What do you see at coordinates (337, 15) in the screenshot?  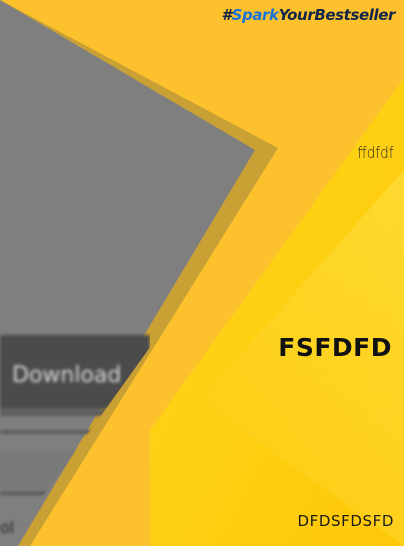 I see `hashtag-rest: YourBestseller` at bounding box center [337, 15].